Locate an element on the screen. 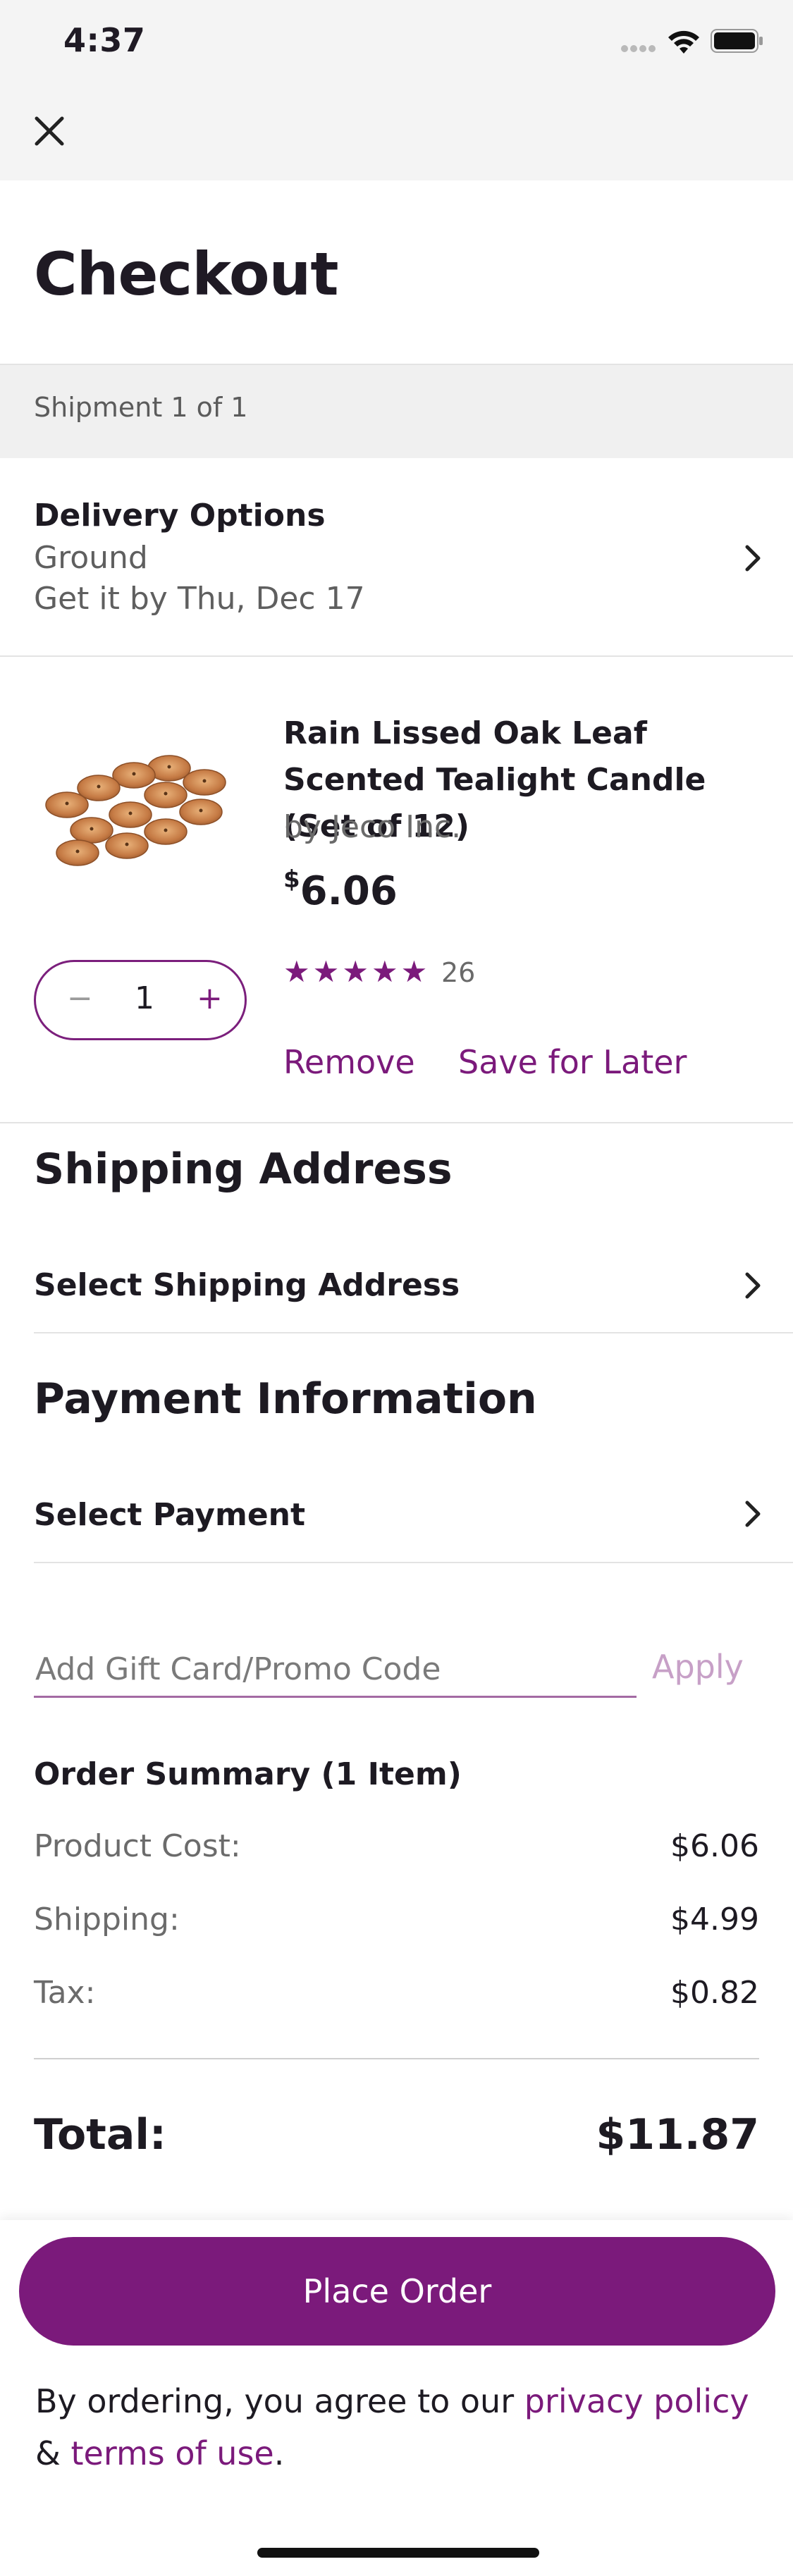 This screenshot has width=793, height=2576. privacy-policy-link: privacy policy is located at coordinates (636, 2401).